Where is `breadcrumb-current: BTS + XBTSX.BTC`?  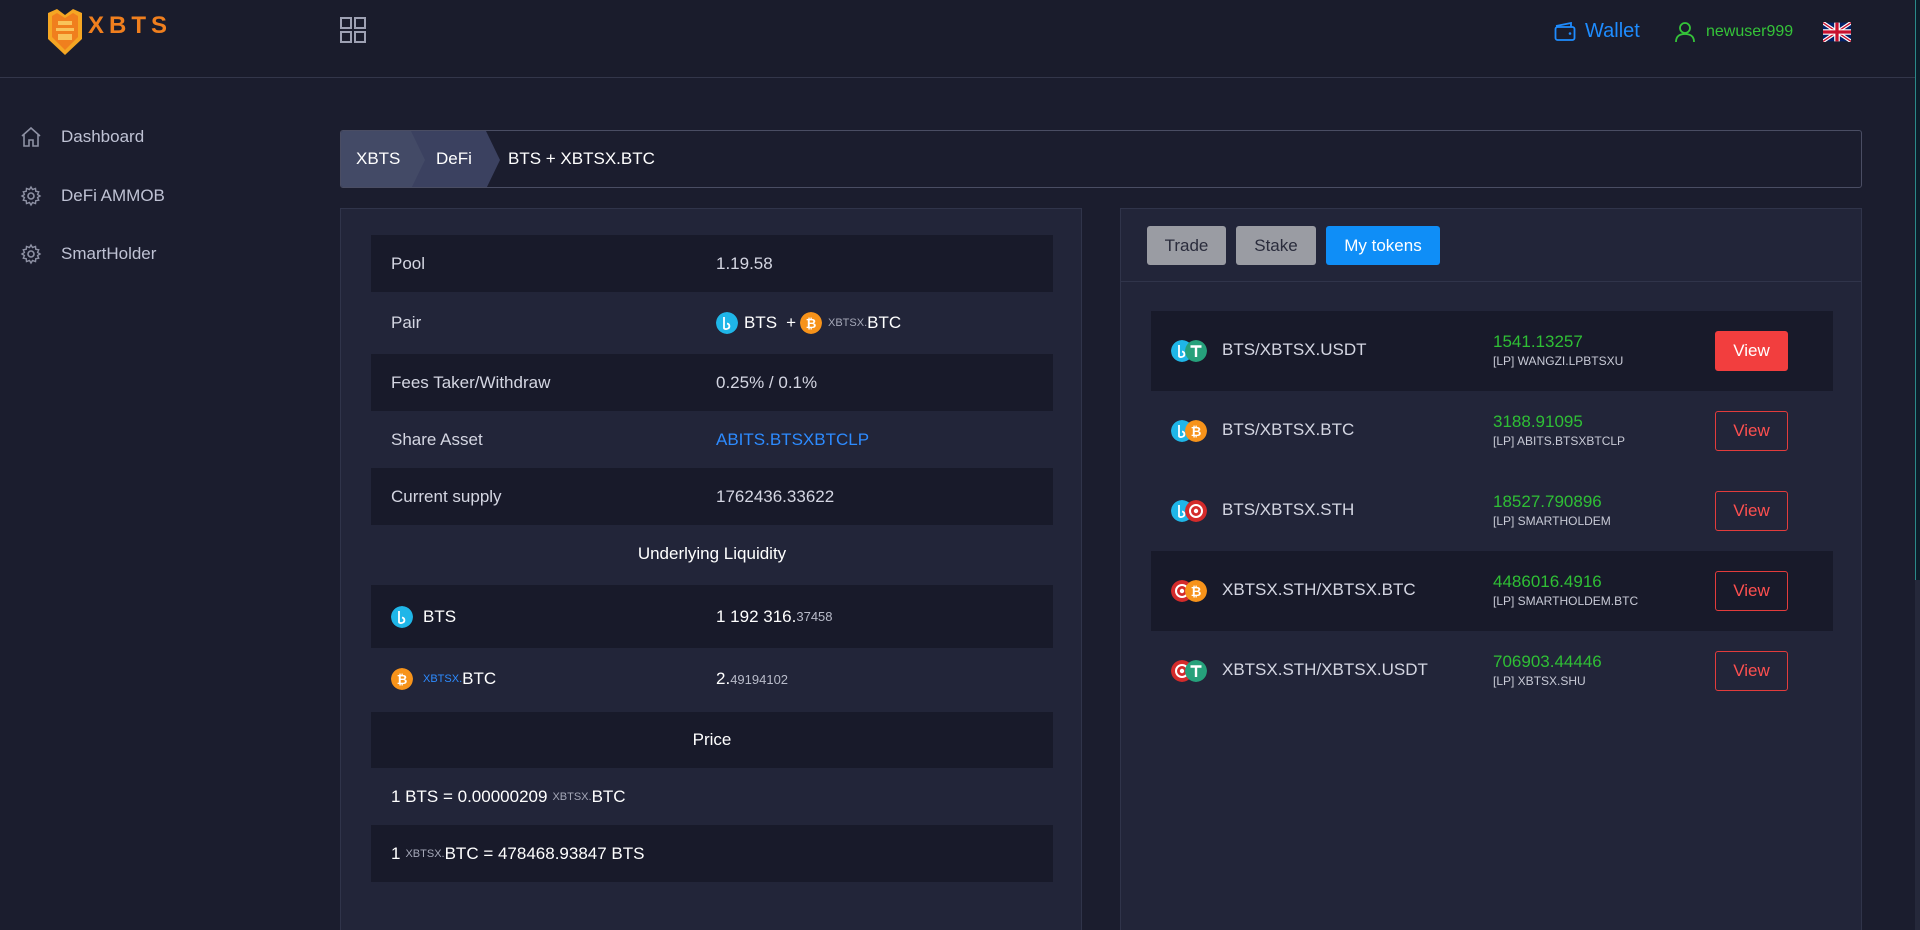
breadcrumb-current: BTS + XBTSX.BTC is located at coordinates (581, 158).